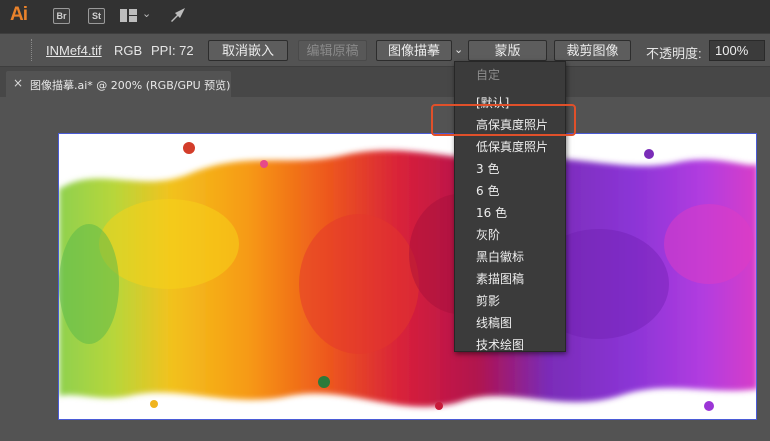 The image size is (770, 441). I want to click on menu-item-line-art: 线稿图, so click(494, 322).